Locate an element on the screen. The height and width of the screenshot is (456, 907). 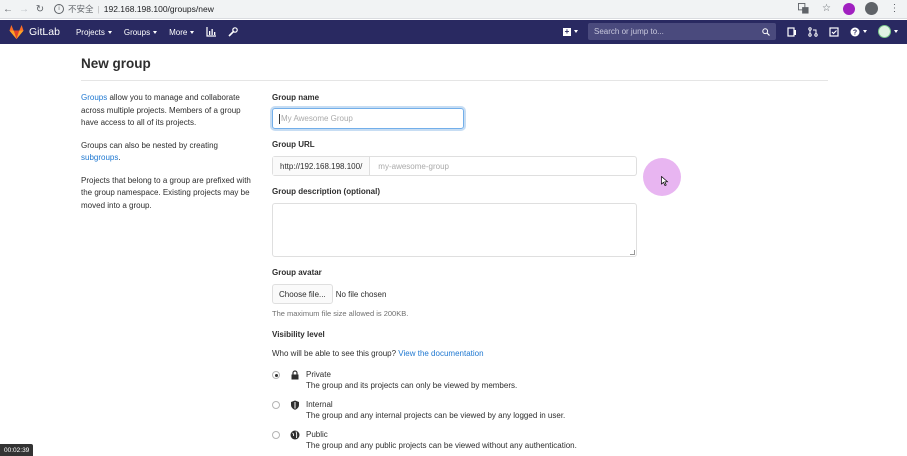
search-icon is located at coordinates (766, 31).